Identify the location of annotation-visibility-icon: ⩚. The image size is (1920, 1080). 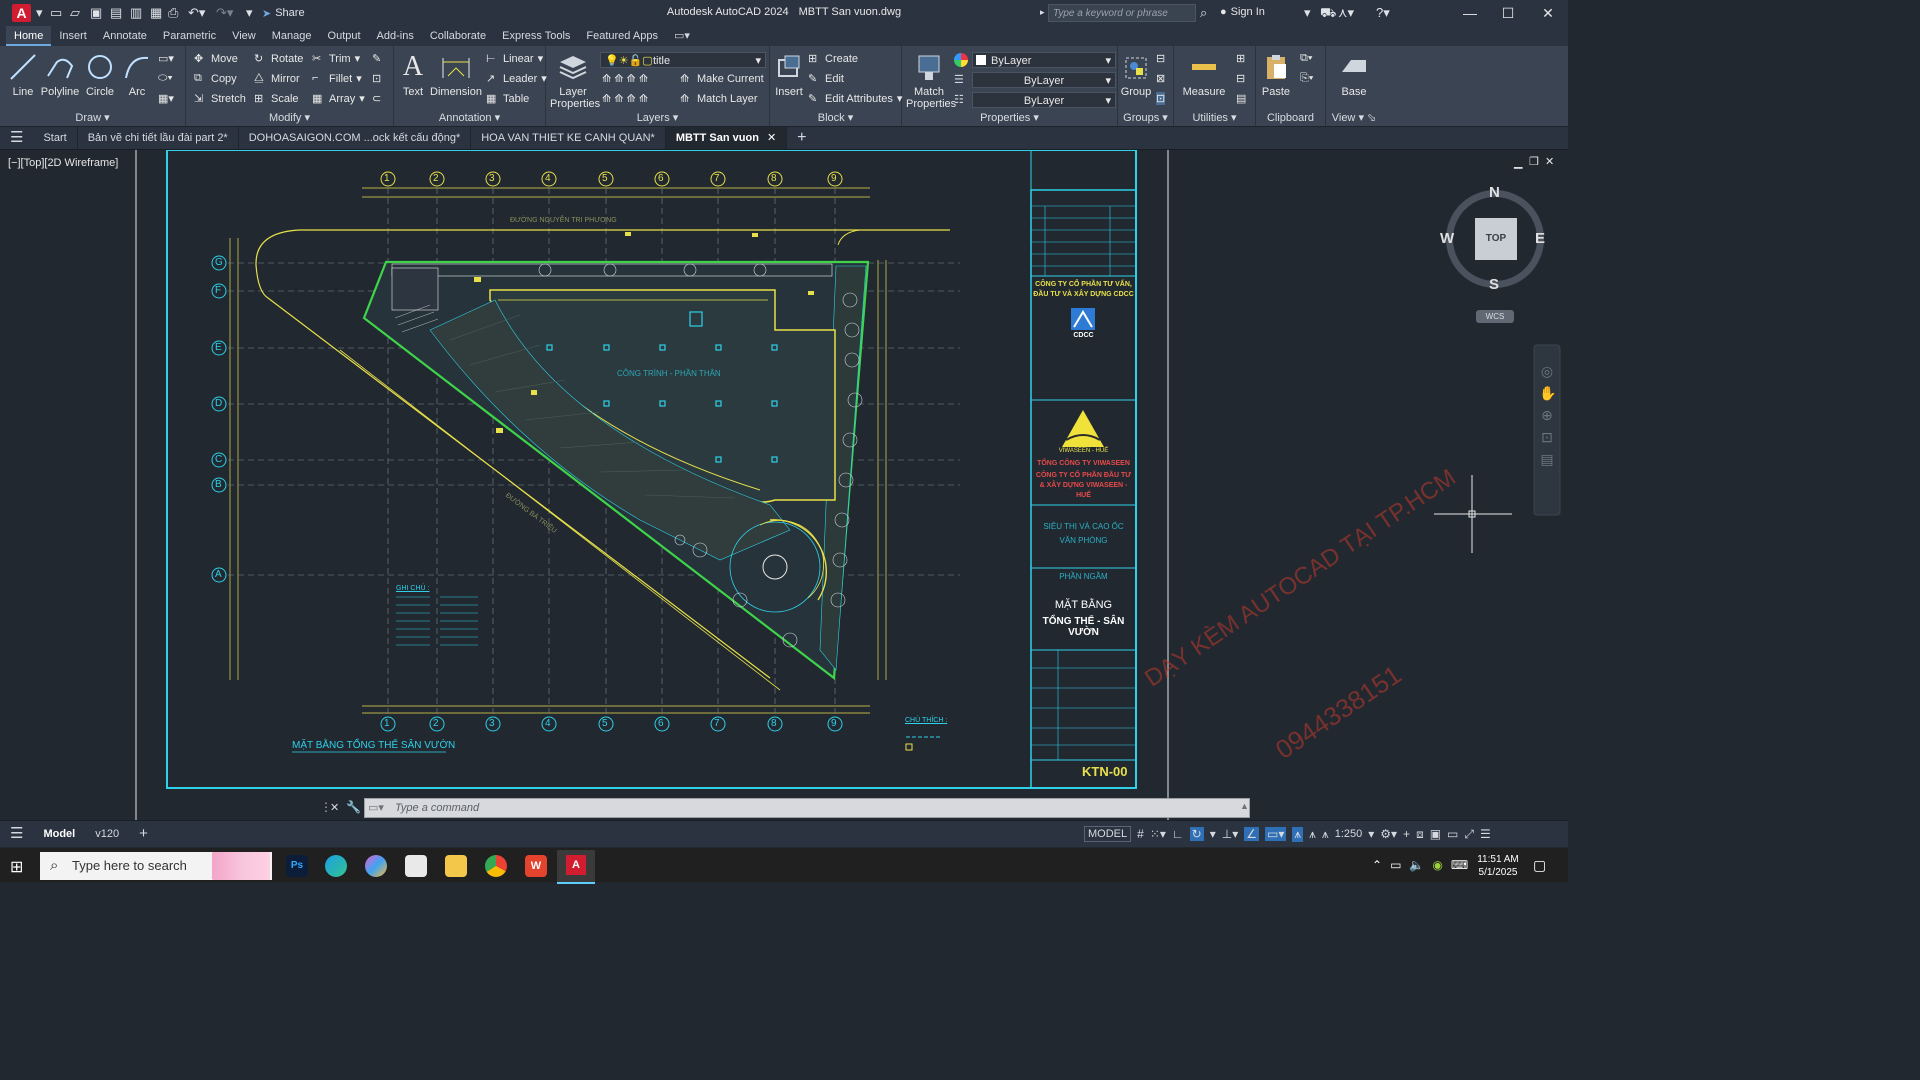
(1298, 834).